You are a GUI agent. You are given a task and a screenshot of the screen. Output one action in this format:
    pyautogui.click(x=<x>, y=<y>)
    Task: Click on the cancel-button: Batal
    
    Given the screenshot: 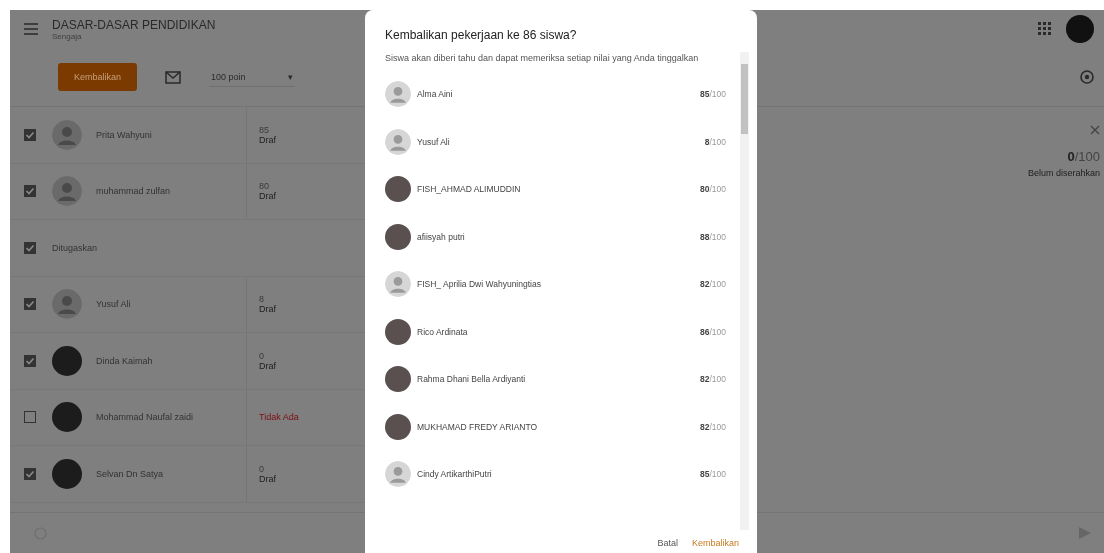 What is the action you would take?
    pyautogui.click(x=667, y=542)
    